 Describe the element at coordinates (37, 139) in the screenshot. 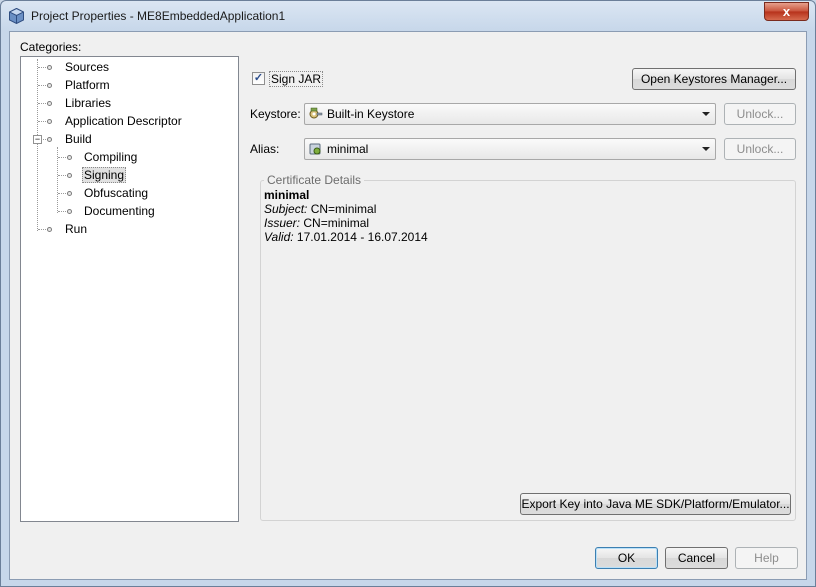

I see `collapse-icon: −` at that location.